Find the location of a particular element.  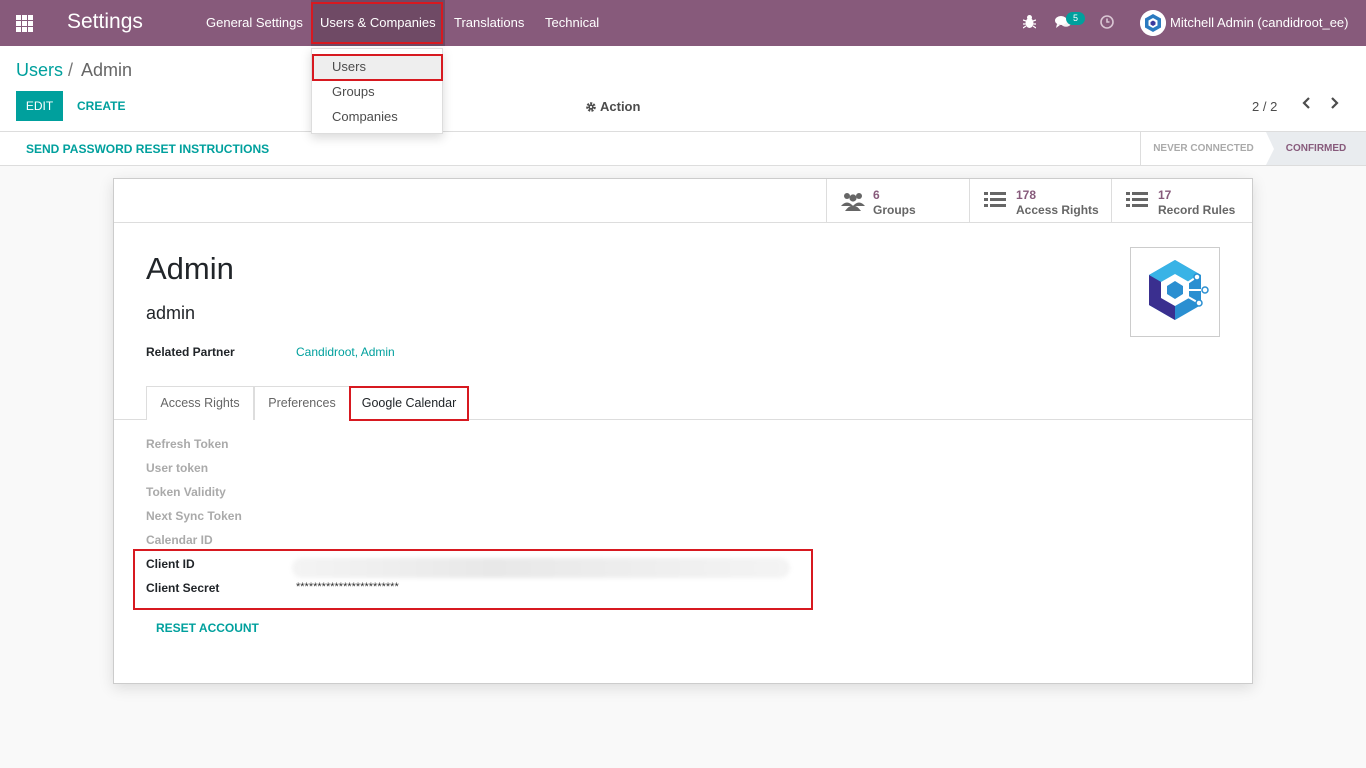

edit-button: EDIT is located at coordinates (39, 106).